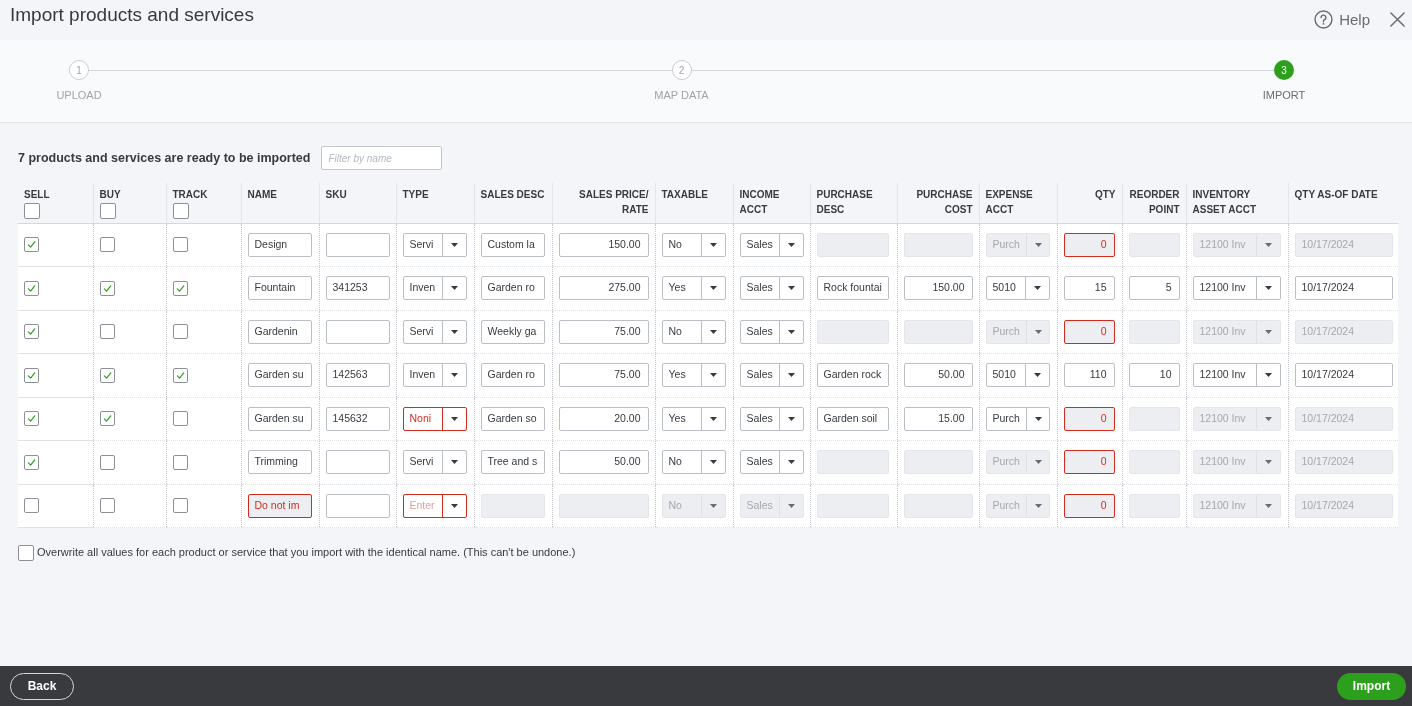 The height and width of the screenshot is (706, 1412). I want to click on sales-price-field: 150.00, so click(603, 244).